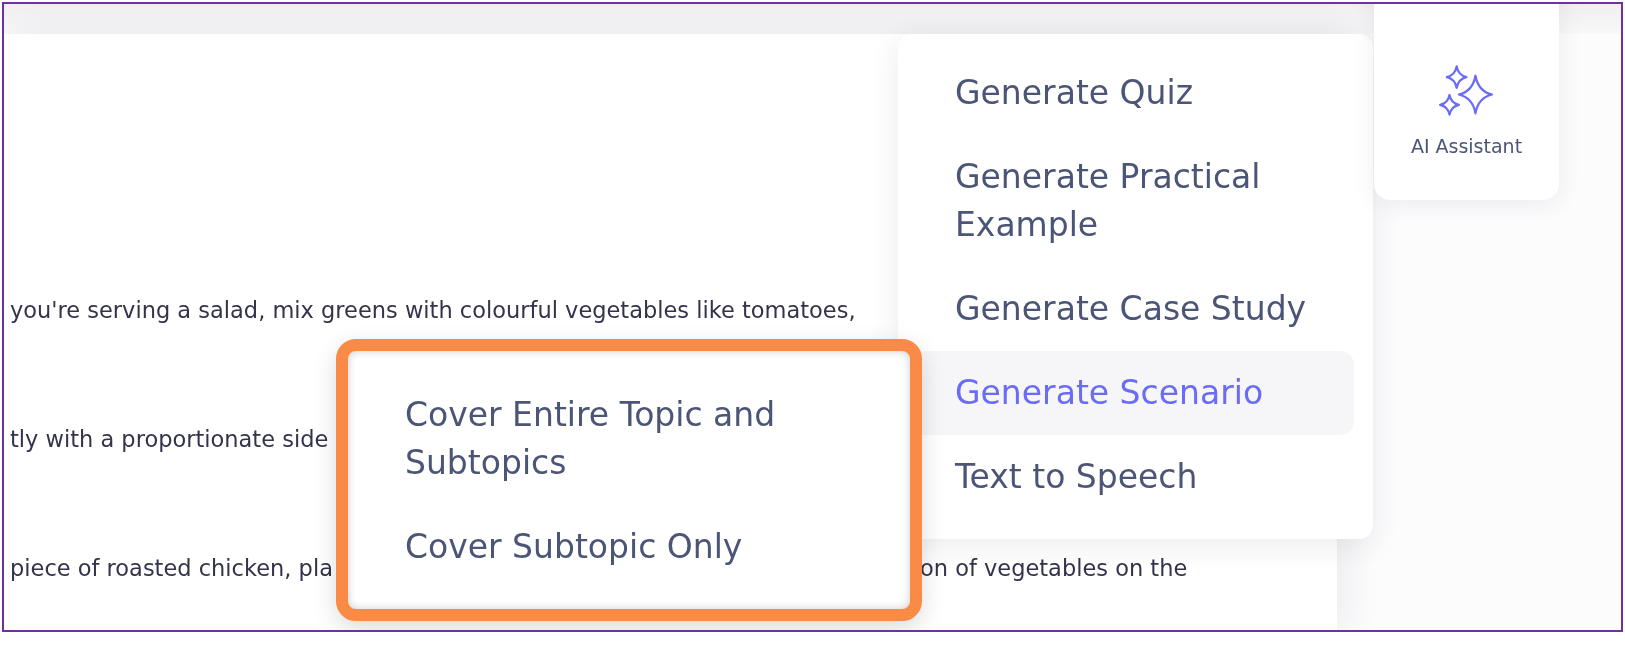  Describe the element at coordinates (1133, 309) in the screenshot. I see `menu-item: Generate Case Study` at that location.